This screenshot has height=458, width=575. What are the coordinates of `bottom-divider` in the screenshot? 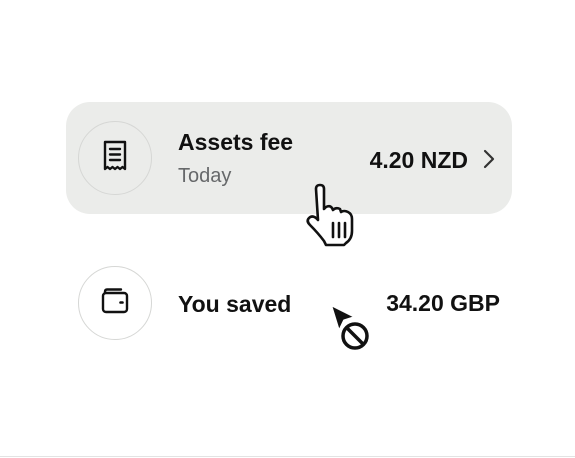 It's located at (287, 456).